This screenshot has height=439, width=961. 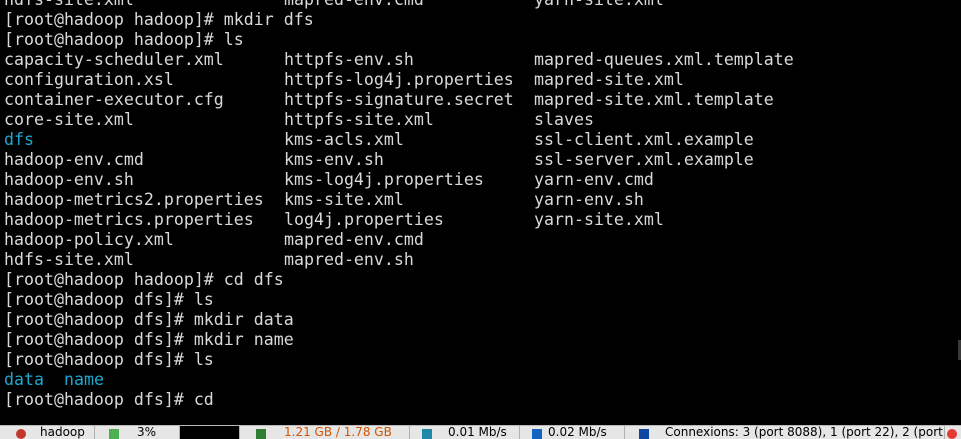 I want to click on status-memory: 1.21 GB / 1.78 GB, so click(x=325, y=432).